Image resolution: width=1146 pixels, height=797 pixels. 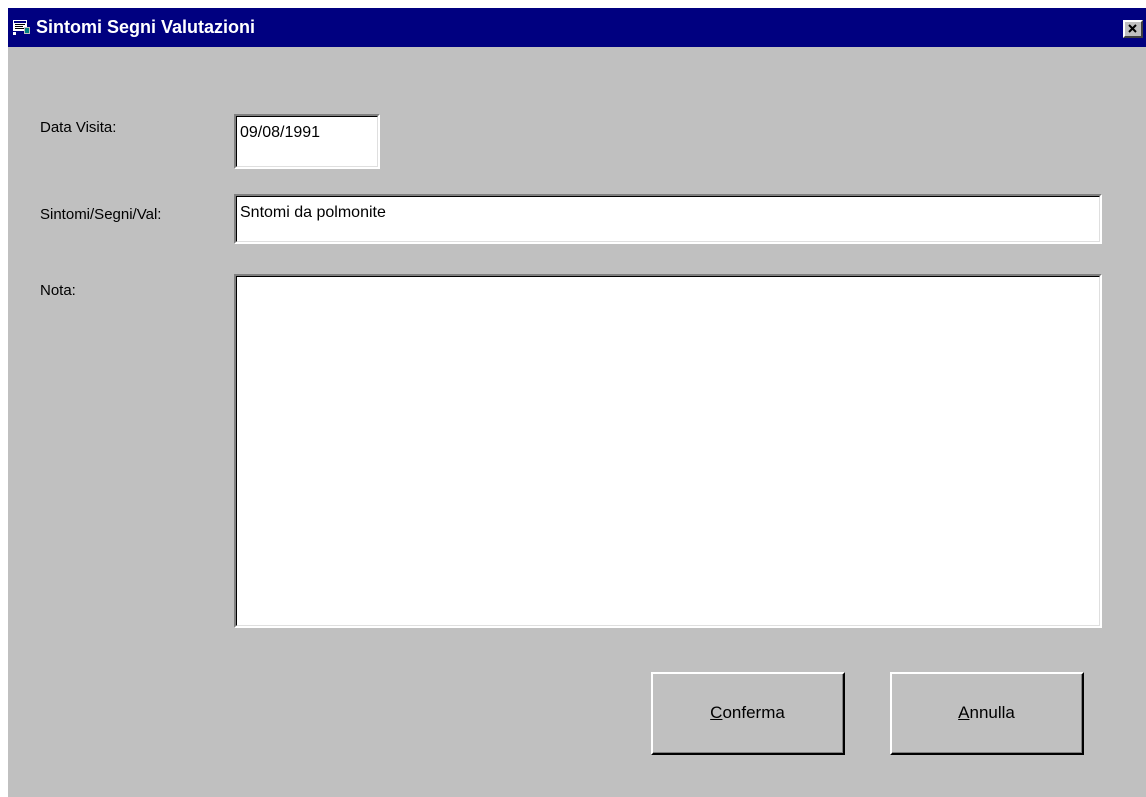 I want to click on close-button, so click(x=1133, y=29).